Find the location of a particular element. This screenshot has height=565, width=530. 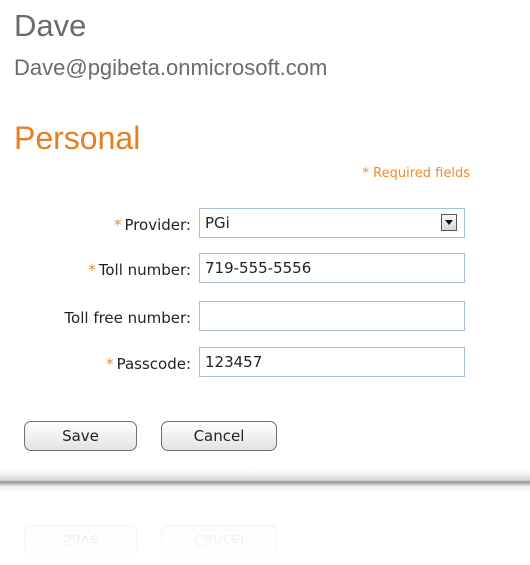

required-fields-note: * Required fields is located at coordinates (416, 173).